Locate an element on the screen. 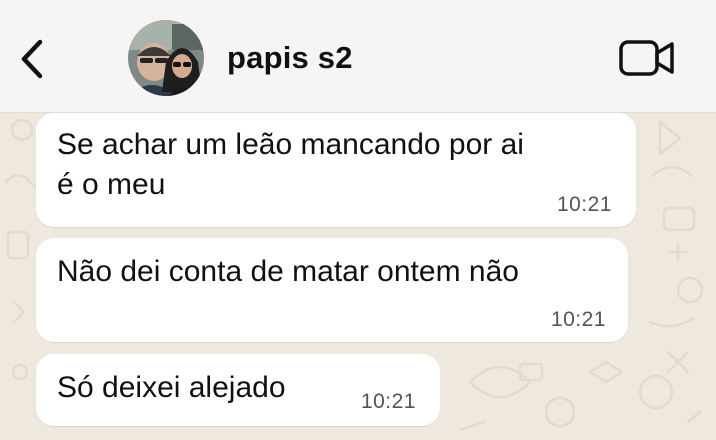 The height and width of the screenshot is (440, 716). video-camera-icon is located at coordinates (646, 58).